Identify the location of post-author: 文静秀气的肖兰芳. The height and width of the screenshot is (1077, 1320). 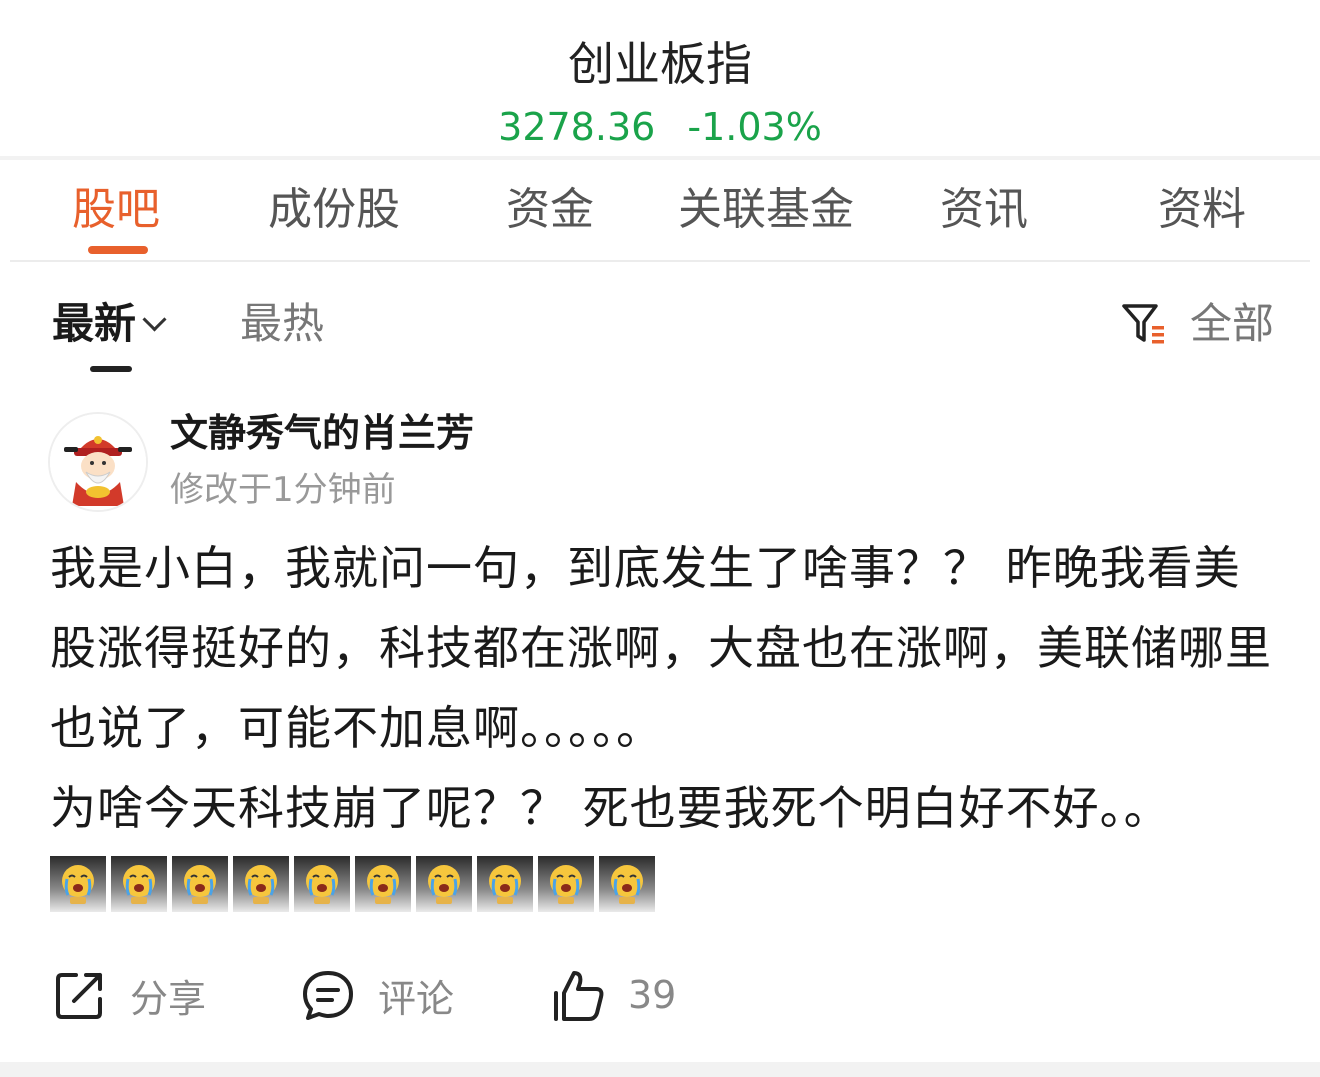
(322, 433).